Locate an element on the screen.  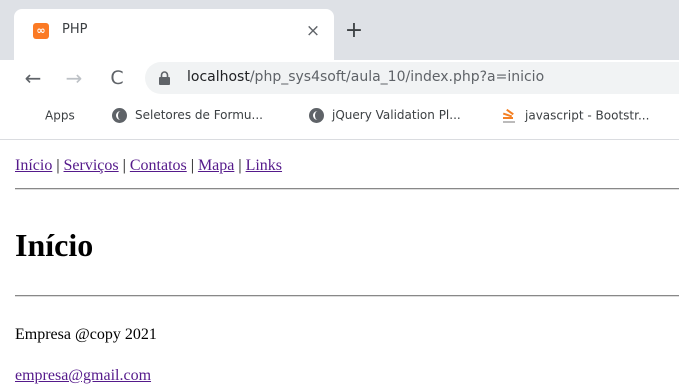
bottom-divider is located at coordinates (347, 296).